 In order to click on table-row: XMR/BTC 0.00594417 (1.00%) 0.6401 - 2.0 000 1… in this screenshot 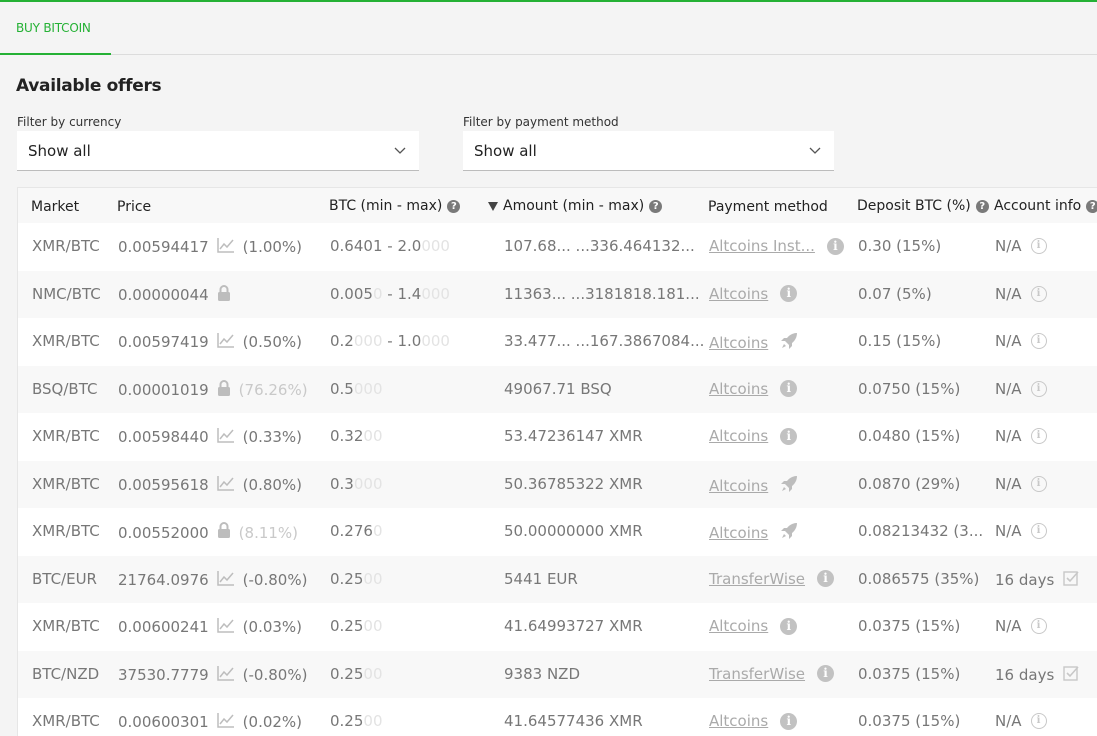, I will do `click(557, 246)`.